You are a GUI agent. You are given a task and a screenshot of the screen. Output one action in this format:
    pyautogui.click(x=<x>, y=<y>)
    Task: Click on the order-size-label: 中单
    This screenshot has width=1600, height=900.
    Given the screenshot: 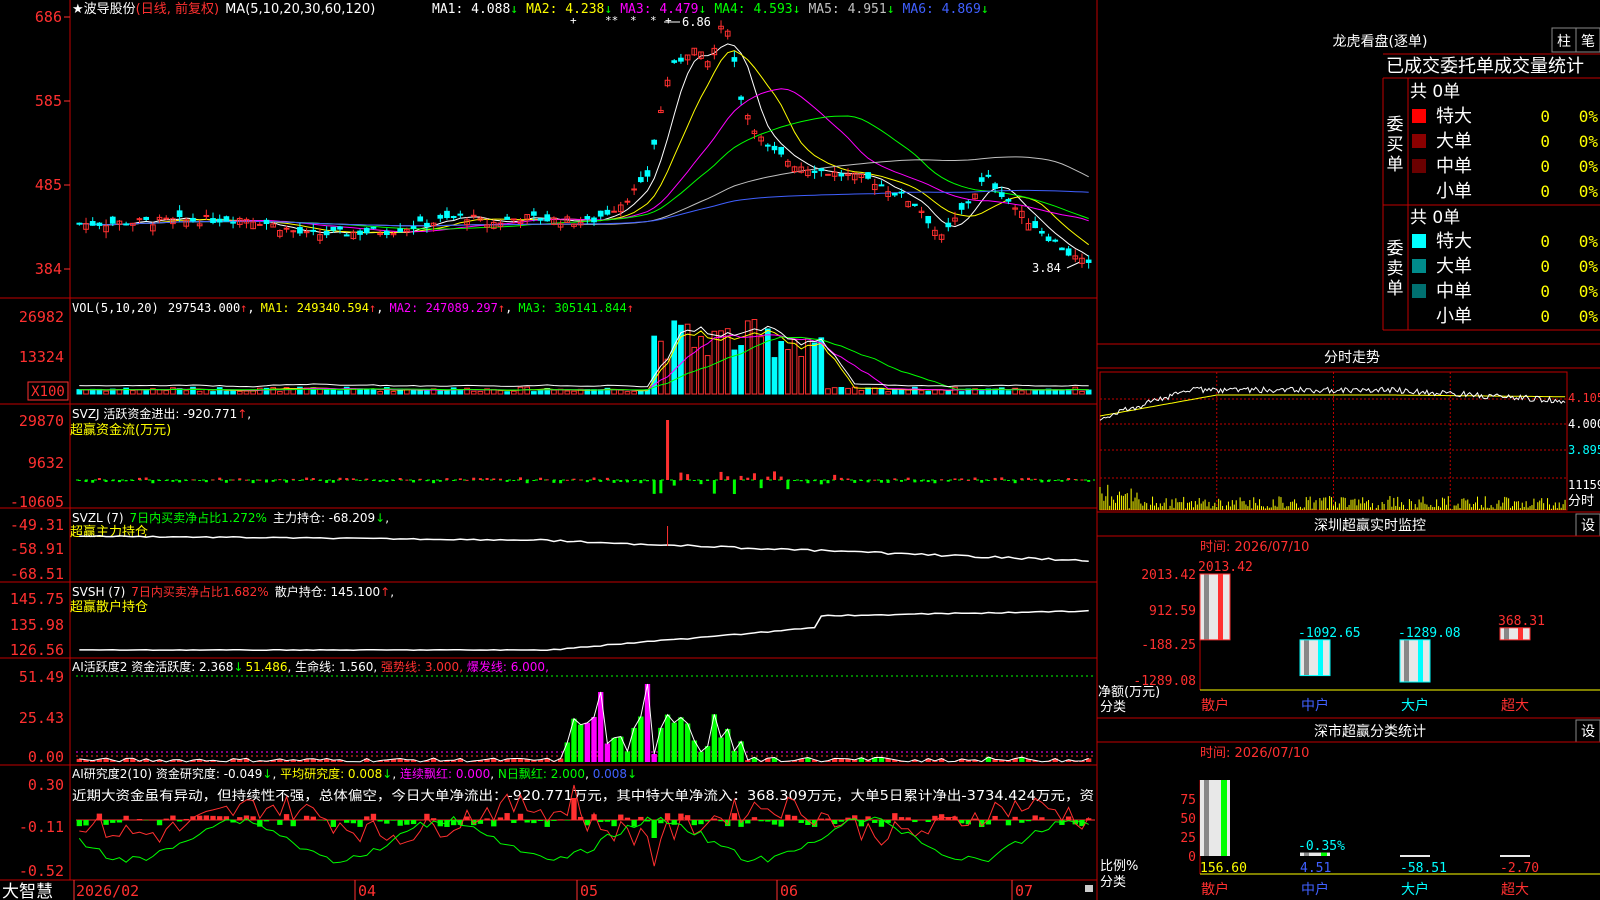 What is the action you would take?
    pyautogui.click(x=1454, y=291)
    